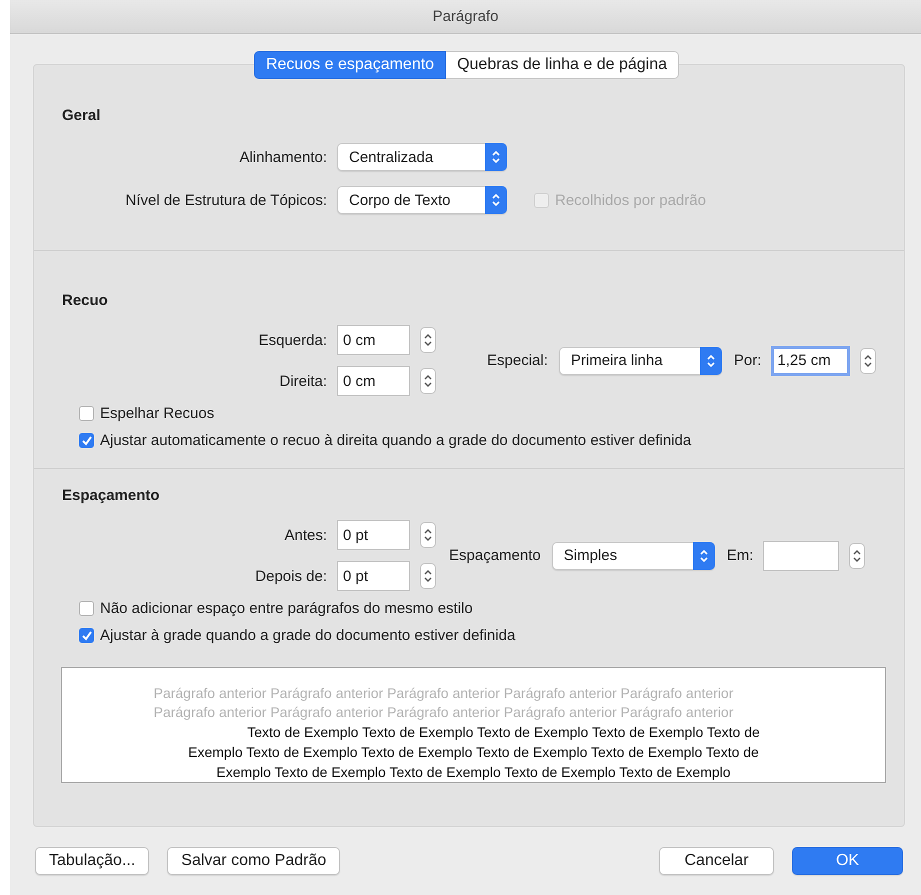  I want to click on checkbox-label: Ajustar à grade quando a grade do documento estiver definida, so click(308, 635).